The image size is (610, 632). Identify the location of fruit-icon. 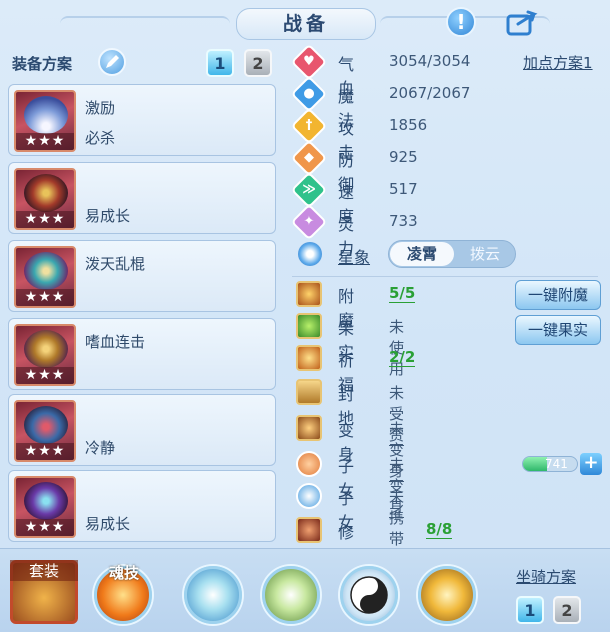
(309, 326).